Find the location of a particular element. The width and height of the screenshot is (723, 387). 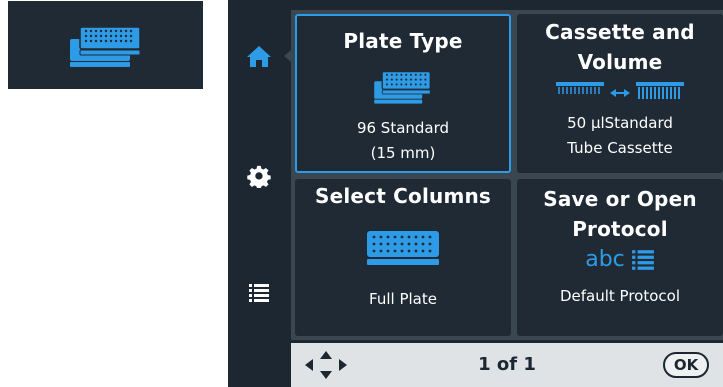

ok-button: OK is located at coordinates (686, 365).